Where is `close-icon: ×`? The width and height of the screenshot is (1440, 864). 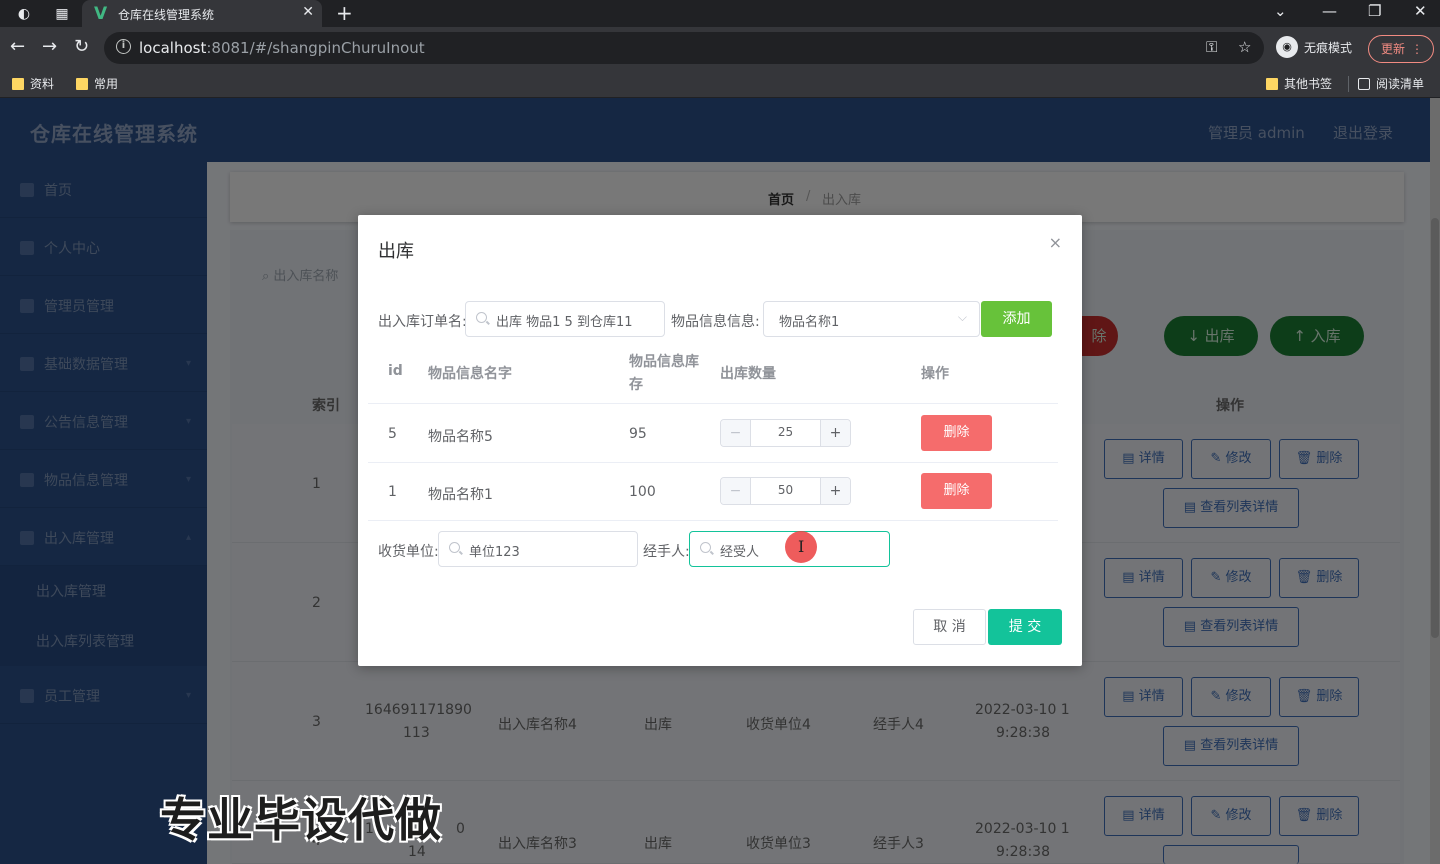 close-icon: × is located at coordinates (1055, 242).